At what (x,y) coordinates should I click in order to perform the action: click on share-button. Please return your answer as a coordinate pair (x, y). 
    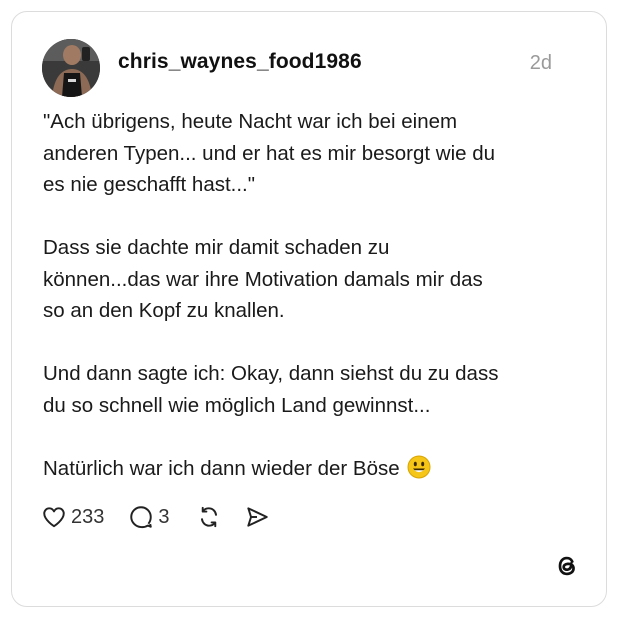
    Looking at the image, I should click on (257, 517).